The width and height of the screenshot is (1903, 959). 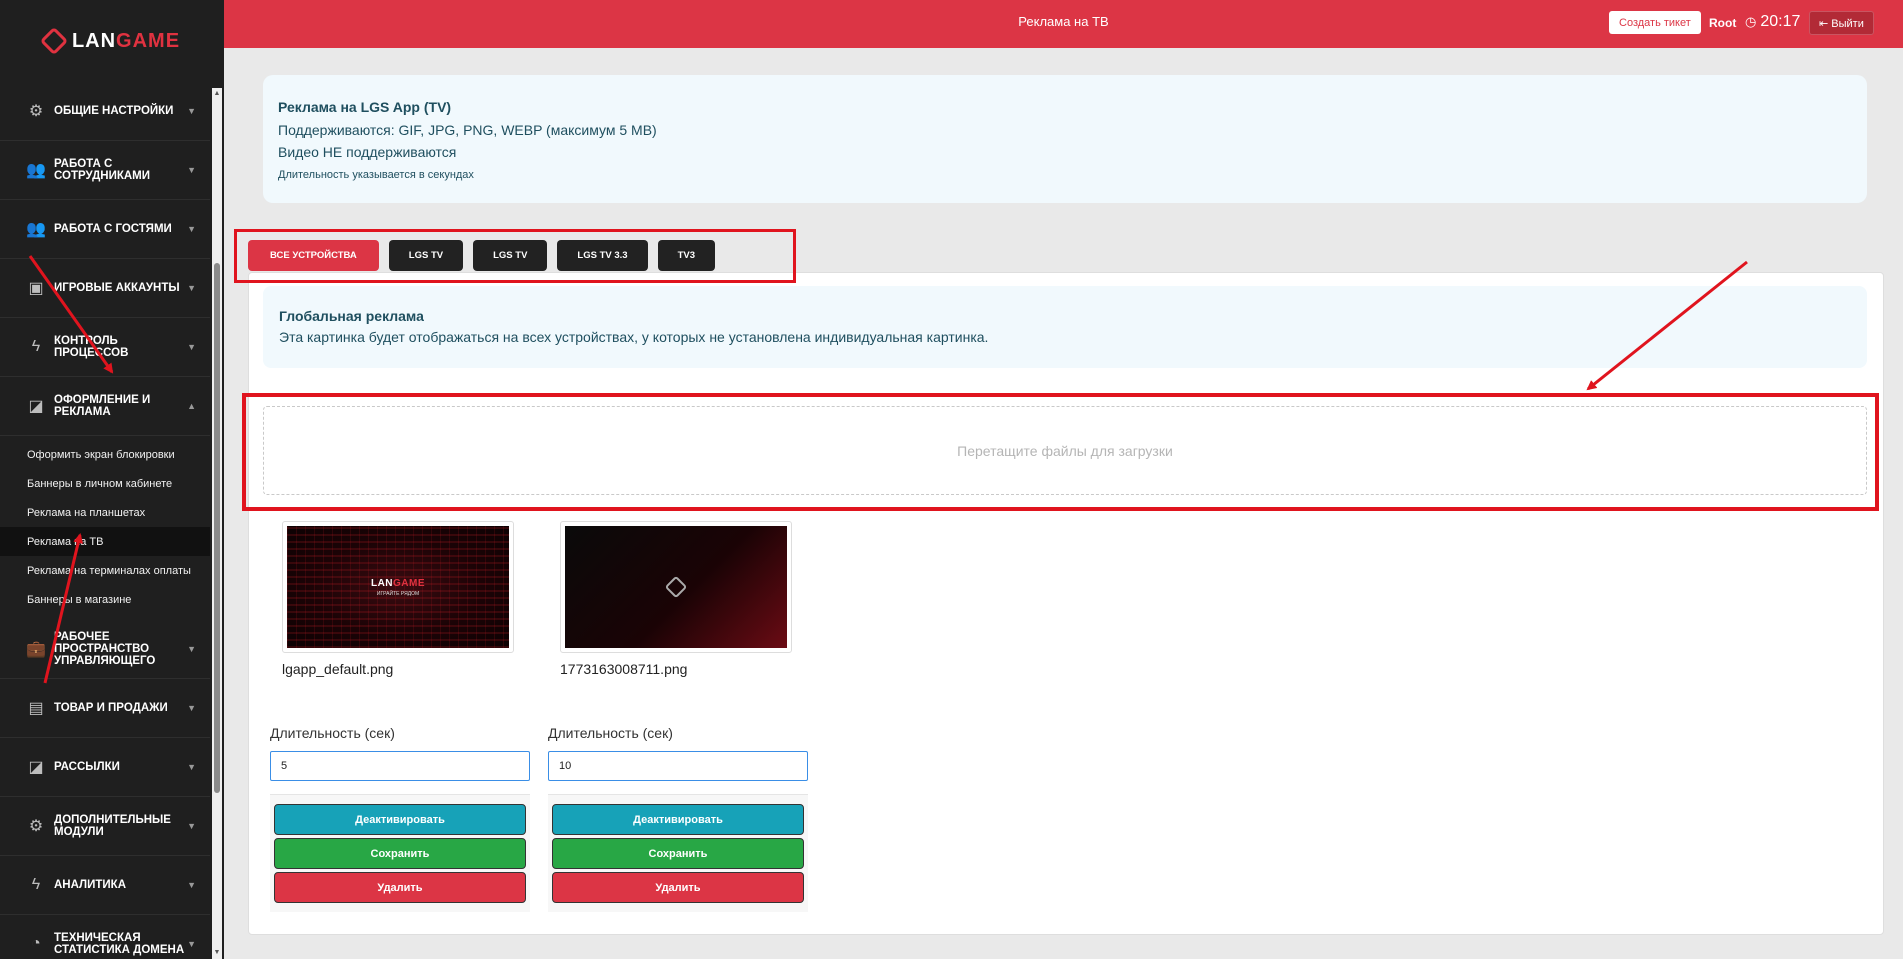 I want to click on file-dropzone: Перетащите файлы для загрузки, so click(x=1065, y=450).